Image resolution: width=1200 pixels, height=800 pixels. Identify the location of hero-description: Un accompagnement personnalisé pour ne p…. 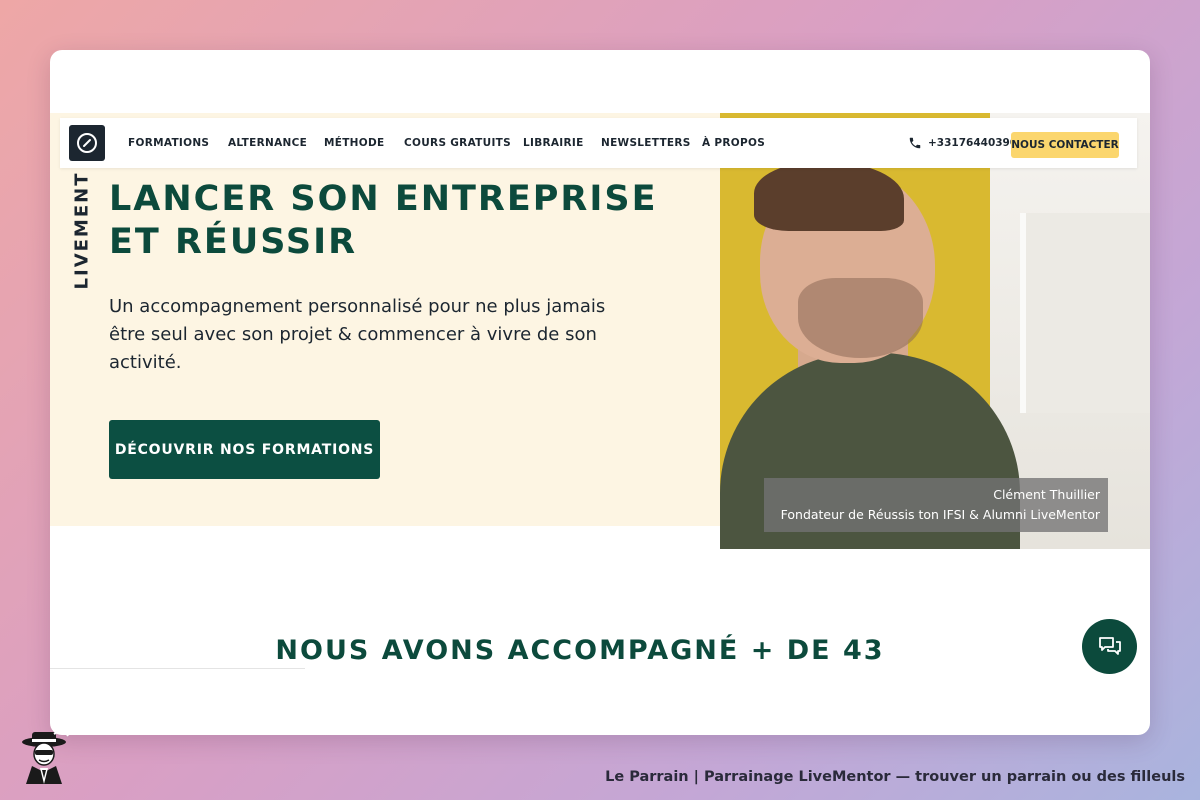
(357, 334).